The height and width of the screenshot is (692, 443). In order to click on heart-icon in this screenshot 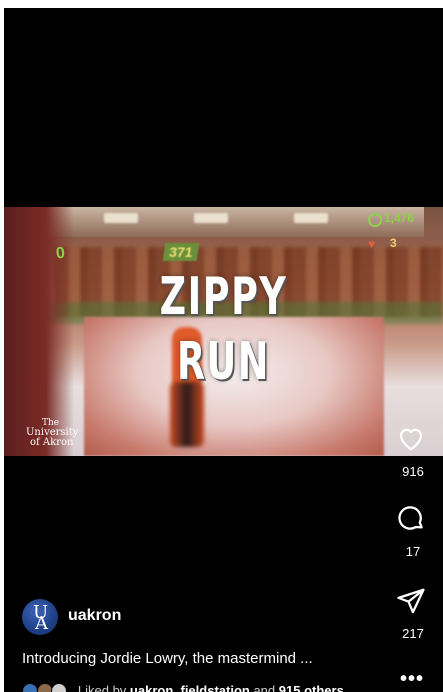, I will do `click(411, 438)`.